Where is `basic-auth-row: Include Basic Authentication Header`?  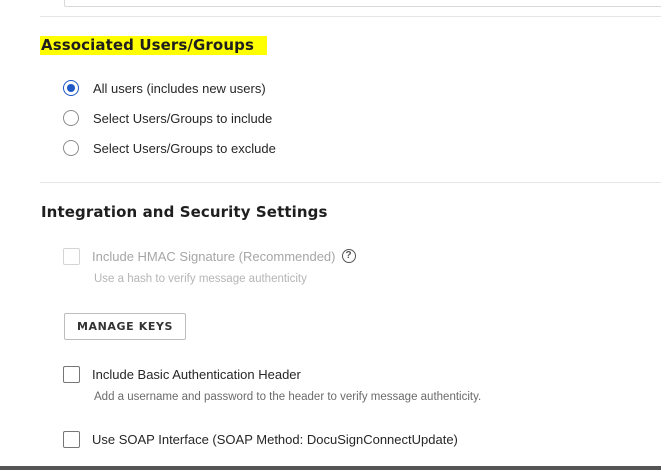 basic-auth-row: Include Basic Authentication Header is located at coordinates (182, 374).